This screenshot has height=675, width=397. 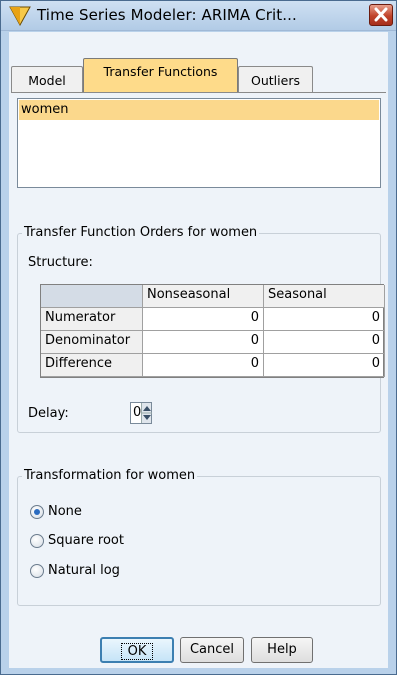 What do you see at coordinates (60, 262) in the screenshot?
I see `structure-label: Structure:` at bounding box center [60, 262].